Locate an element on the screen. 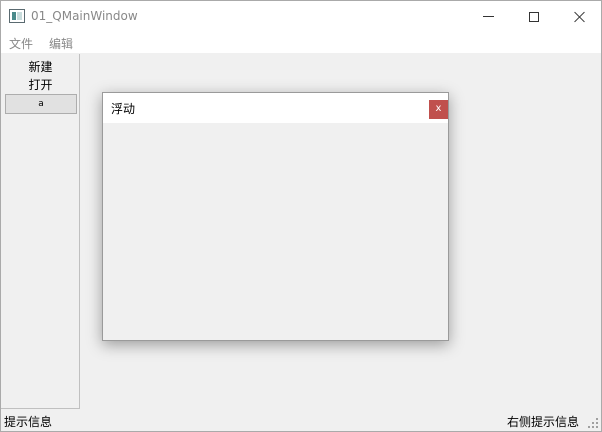 The height and width of the screenshot is (432, 602). status-bar: 提示信息 右侧提示信息 is located at coordinates (301, 420).